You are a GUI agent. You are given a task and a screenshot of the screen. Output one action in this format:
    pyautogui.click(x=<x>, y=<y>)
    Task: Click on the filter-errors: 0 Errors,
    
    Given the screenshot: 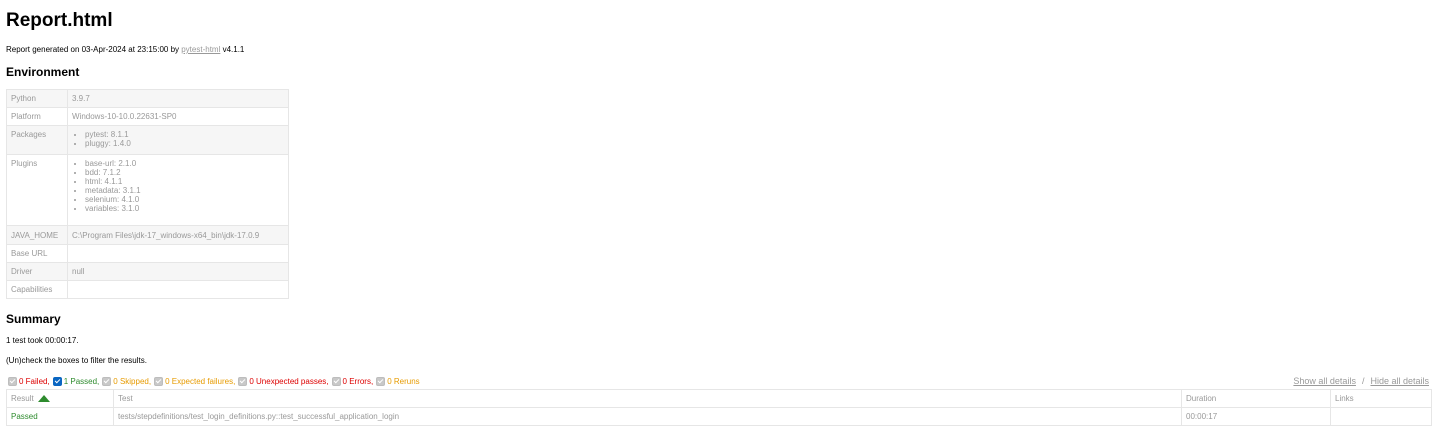 What is the action you would take?
    pyautogui.click(x=352, y=381)
    